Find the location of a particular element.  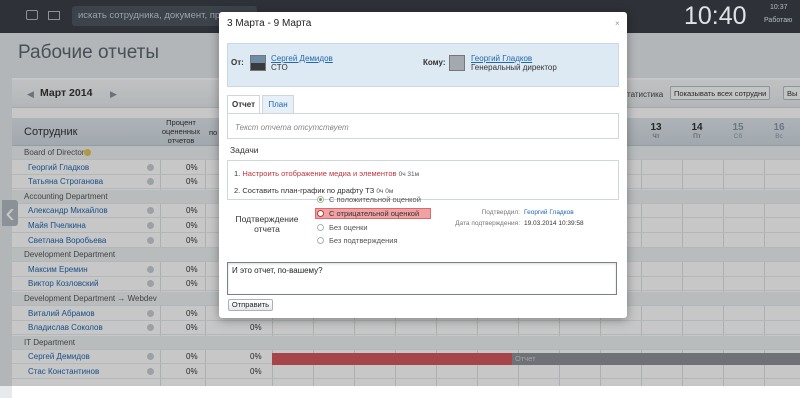

option-label: С отрицательной оценкой is located at coordinates (374, 213).